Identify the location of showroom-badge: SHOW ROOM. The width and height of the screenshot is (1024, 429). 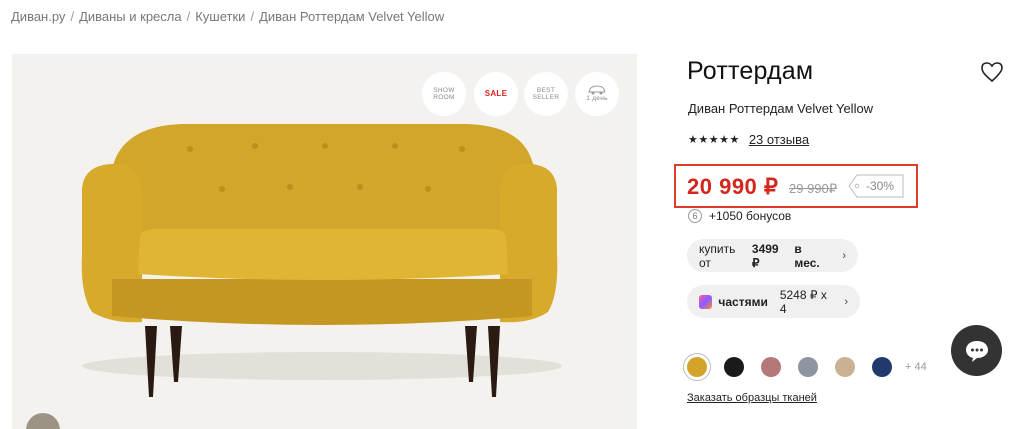
(444, 94).